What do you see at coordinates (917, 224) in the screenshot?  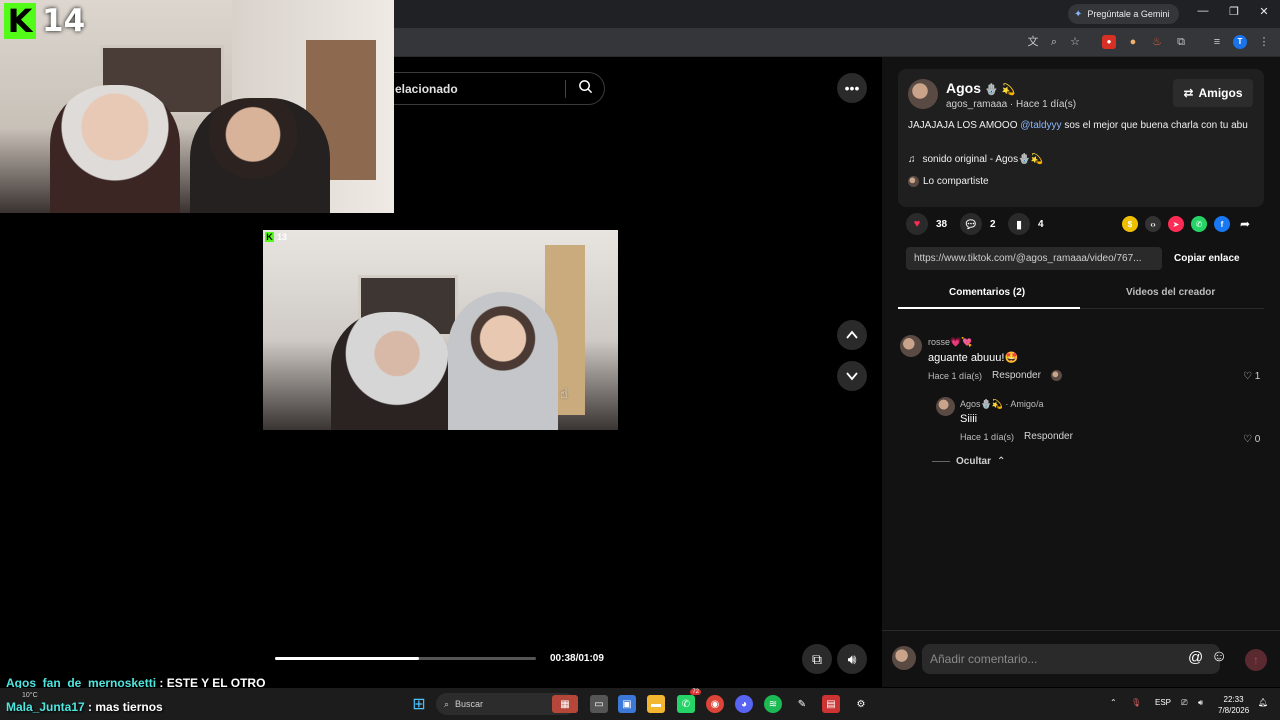 I see `heart-icon: ♥` at bounding box center [917, 224].